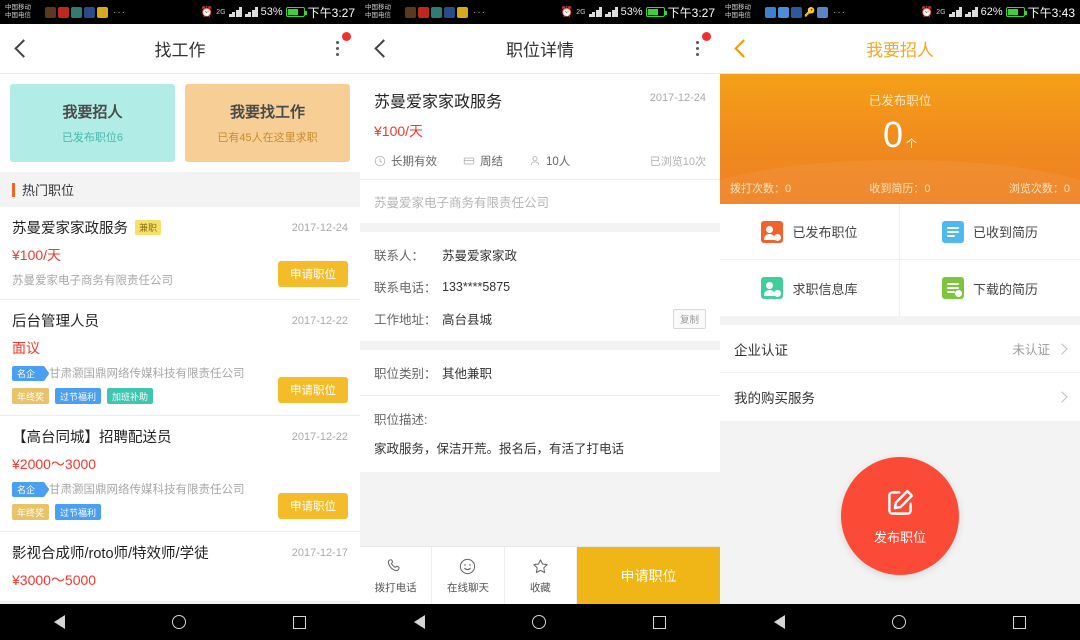  I want to click on publish-job-fab: 发布职位, so click(900, 515).